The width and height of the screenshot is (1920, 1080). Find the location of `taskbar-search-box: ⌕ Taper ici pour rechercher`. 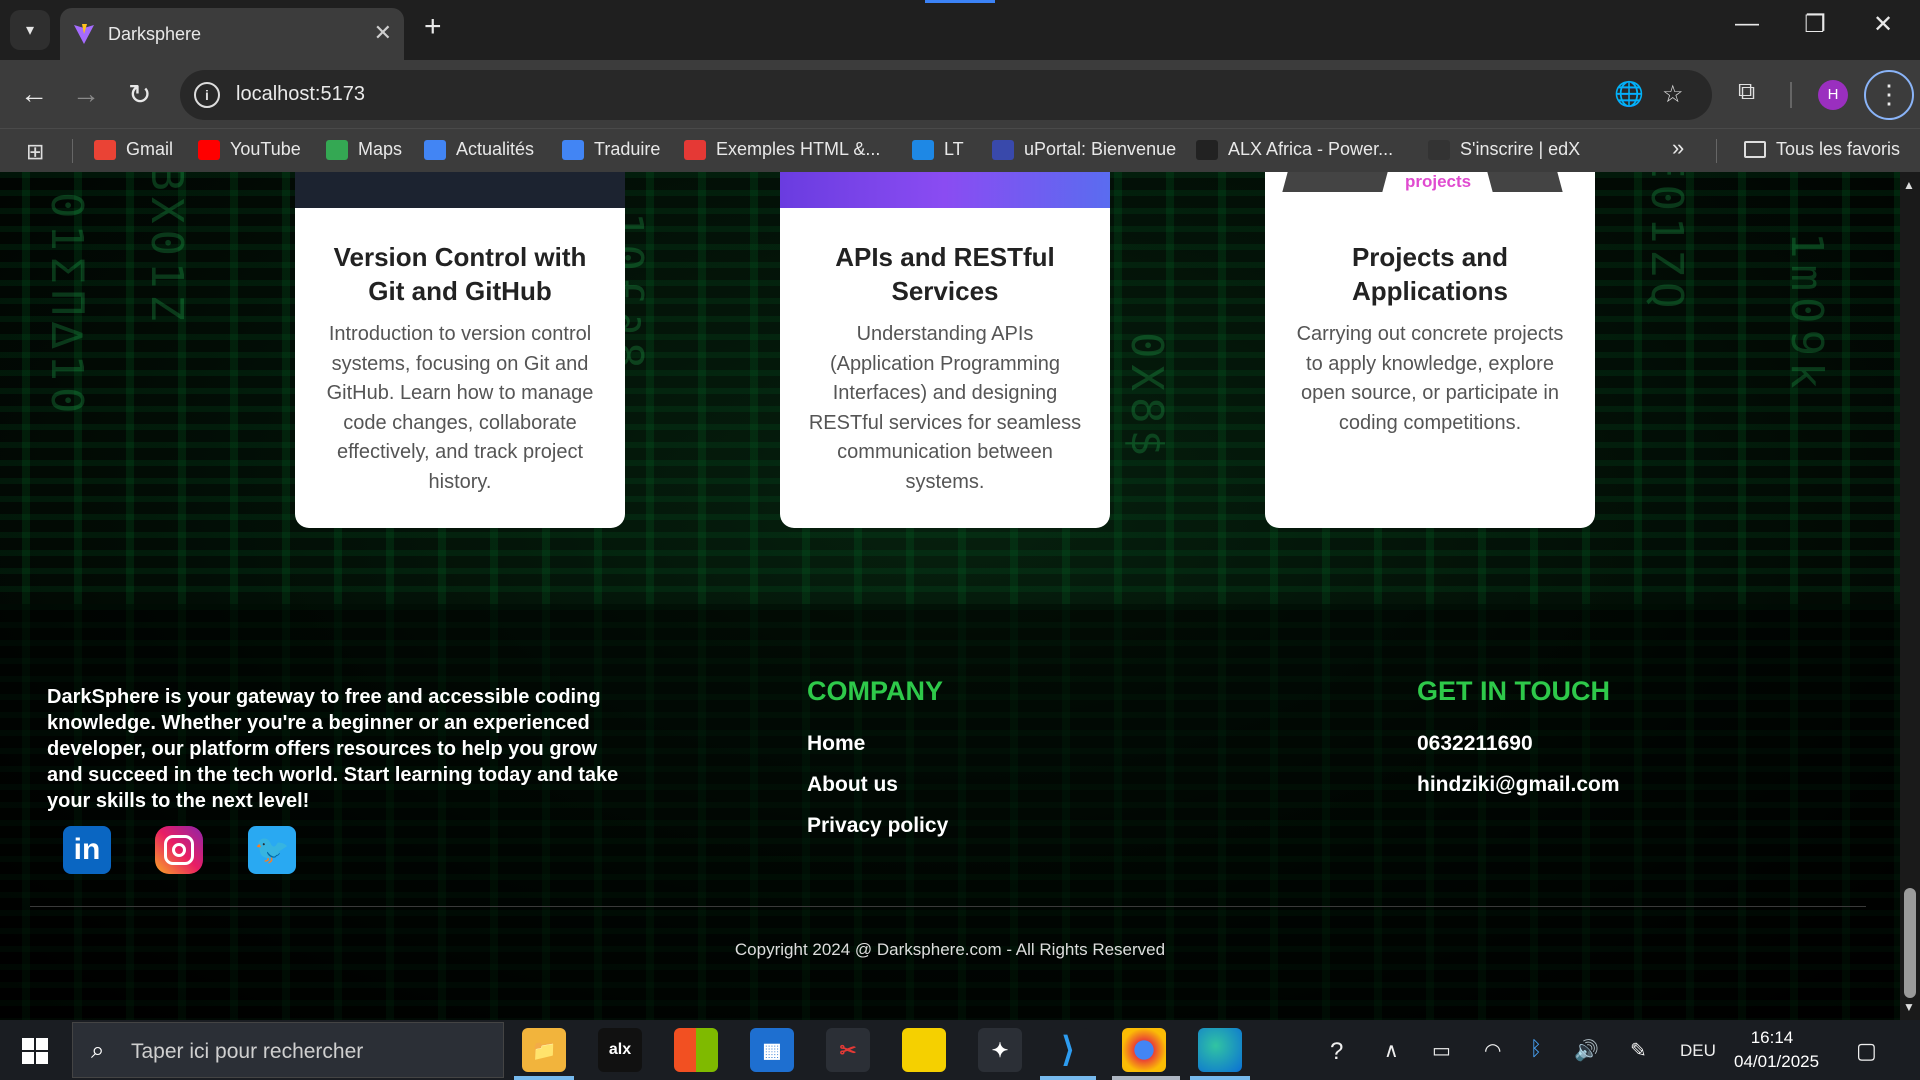

taskbar-search-box: ⌕ Taper ici pour rechercher is located at coordinates (288, 1050).